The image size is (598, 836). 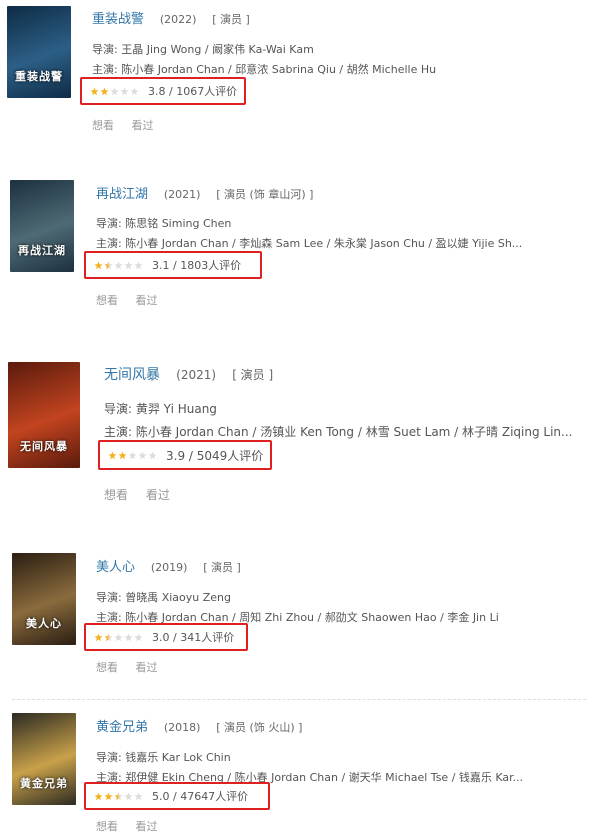 I want to click on movie-title-link: 无间风暴, so click(x=132, y=375).